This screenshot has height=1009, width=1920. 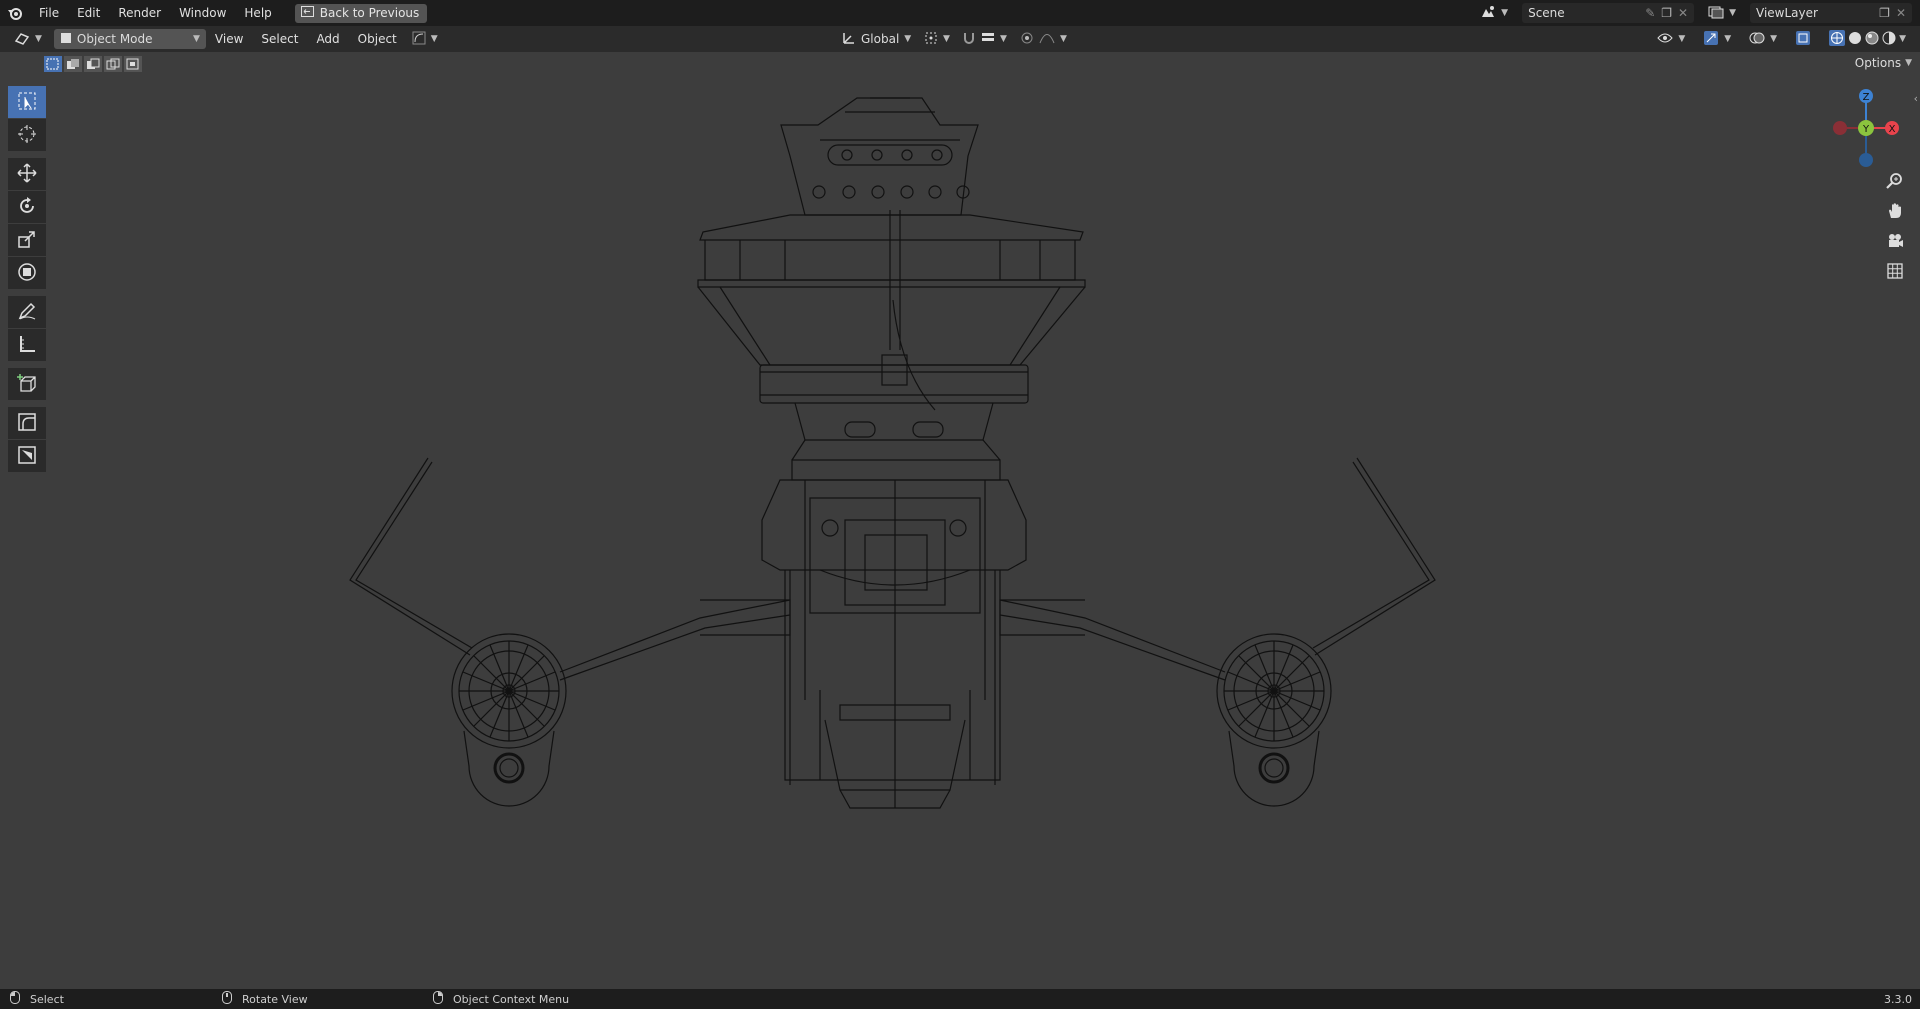 I want to click on camera-icon, so click(x=1895, y=242).